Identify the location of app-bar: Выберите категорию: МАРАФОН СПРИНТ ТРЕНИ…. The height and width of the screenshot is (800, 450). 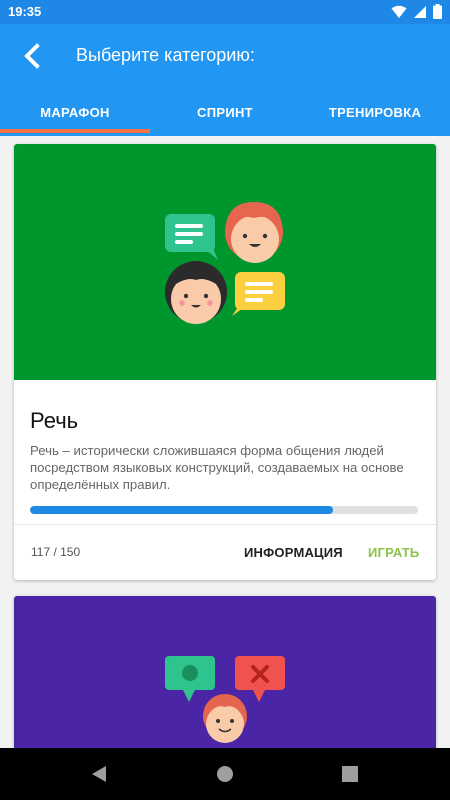
(225, 80).